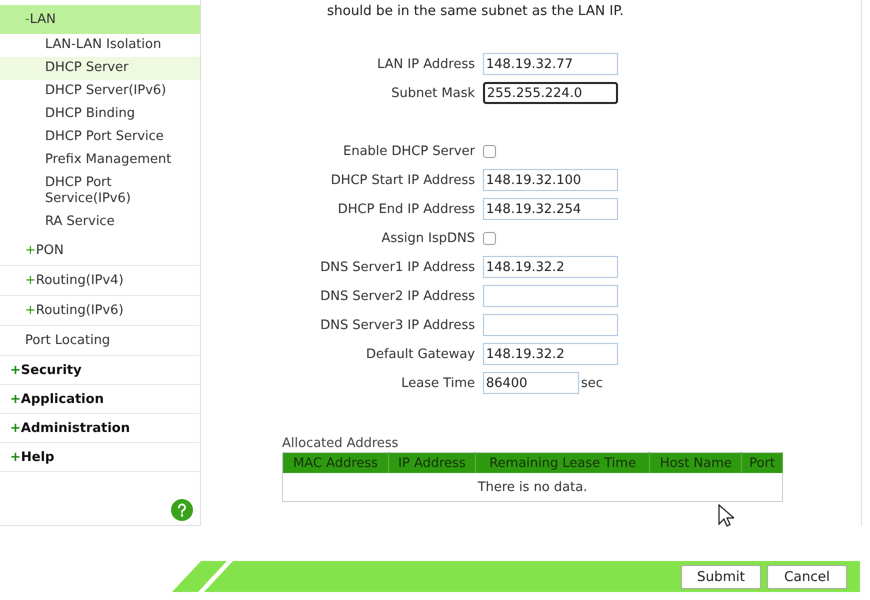 Image resolution: width=870 pixels, height=600 pixels. What do you see at coordinates (100, 137) in the screenshot?
I see `sidebar-item: DHCP Port Service` at bounding box center [100, 137].